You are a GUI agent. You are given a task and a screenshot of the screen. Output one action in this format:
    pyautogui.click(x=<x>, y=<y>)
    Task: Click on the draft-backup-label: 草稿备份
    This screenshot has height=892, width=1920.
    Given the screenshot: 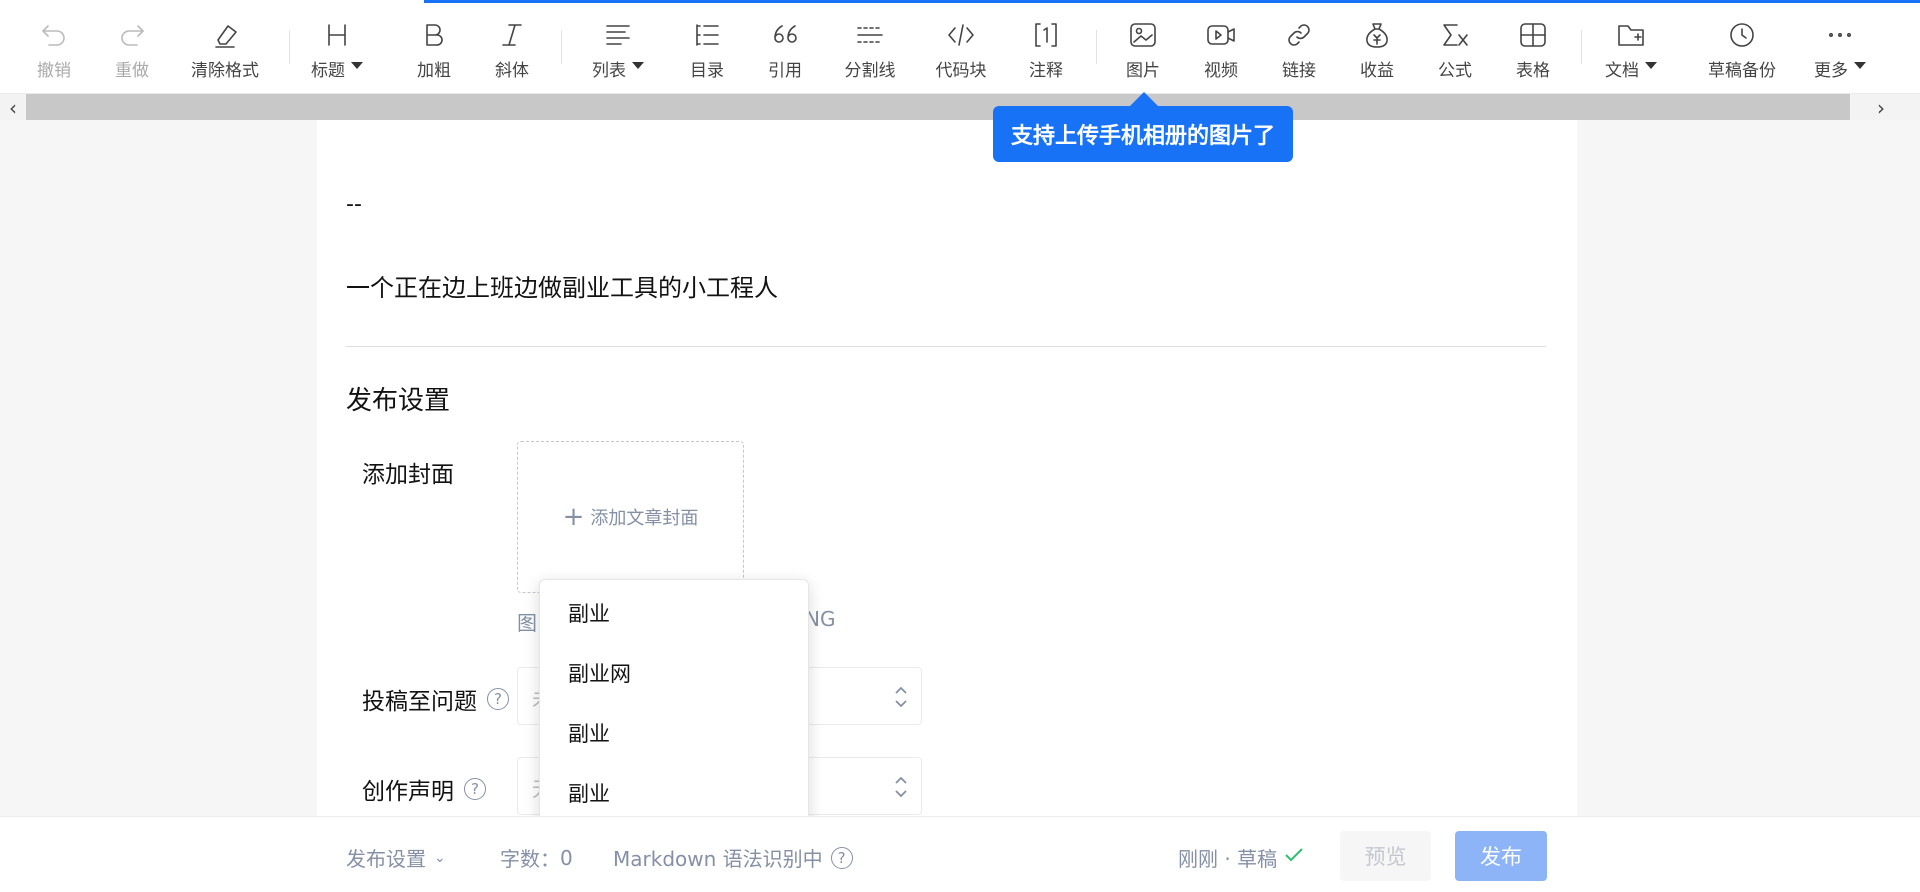 What is the action you would take?
    pyautogui.click(x=1742, y=71)
    